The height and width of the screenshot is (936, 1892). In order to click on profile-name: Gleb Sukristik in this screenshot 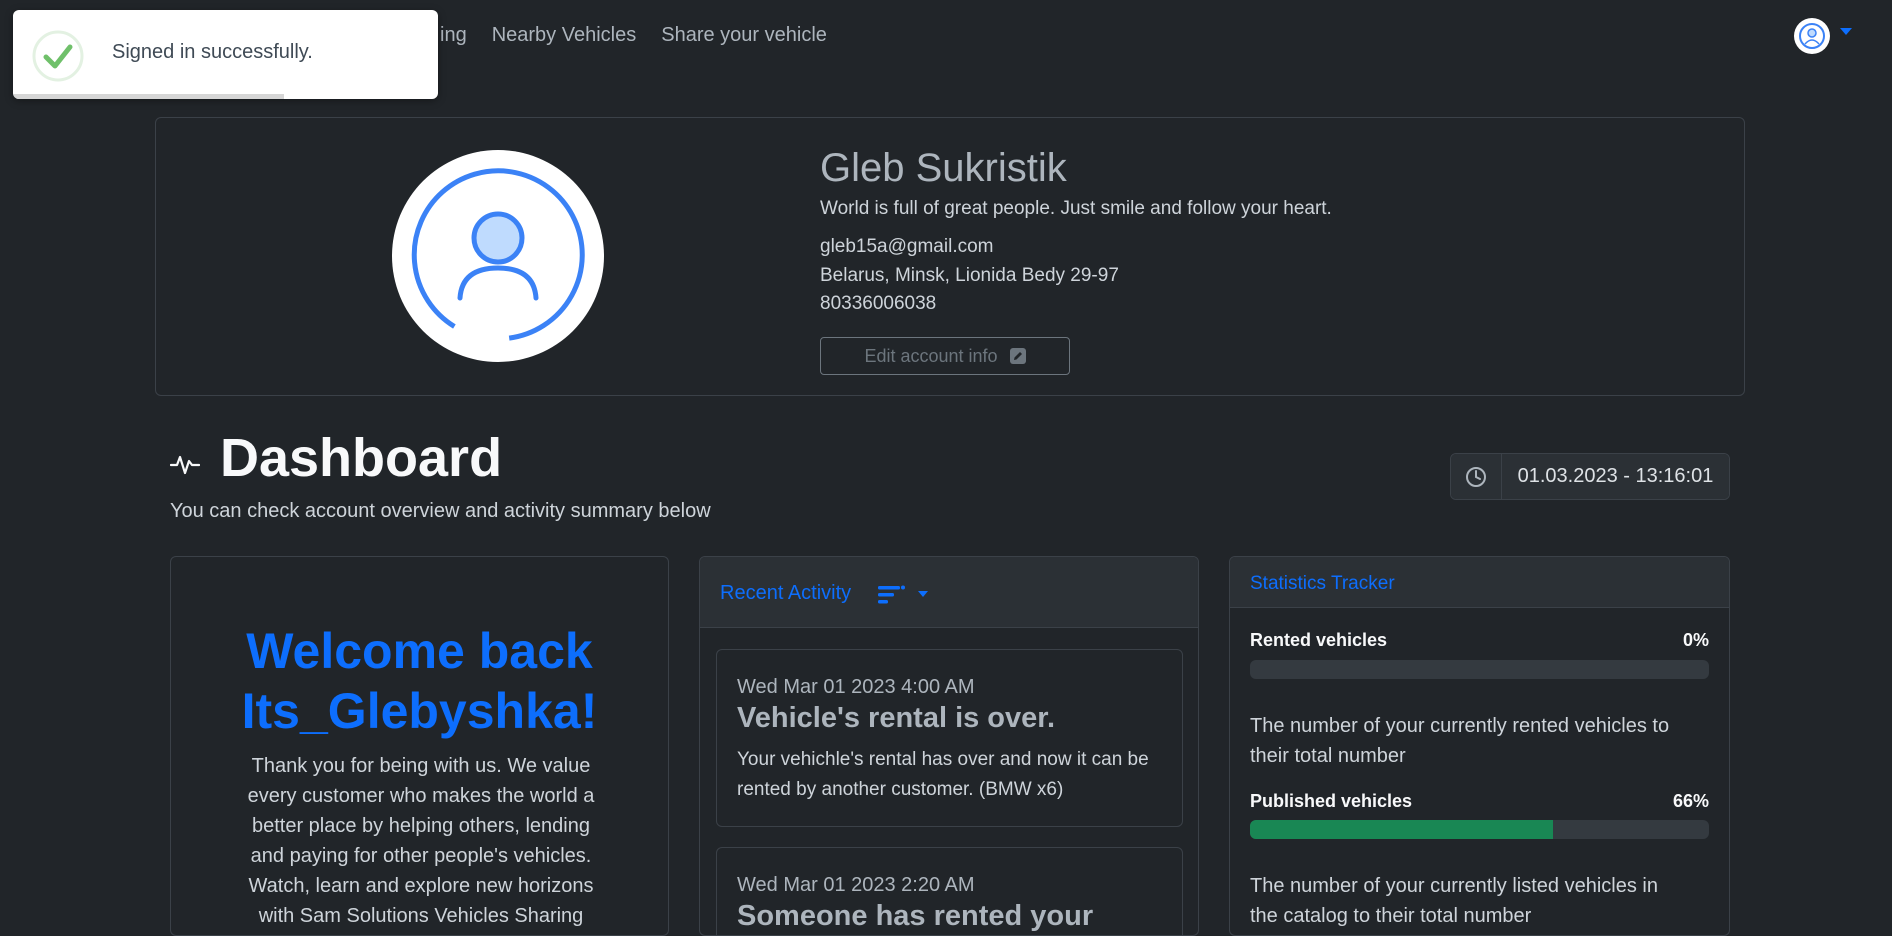, I will do `click(943, 168)`.